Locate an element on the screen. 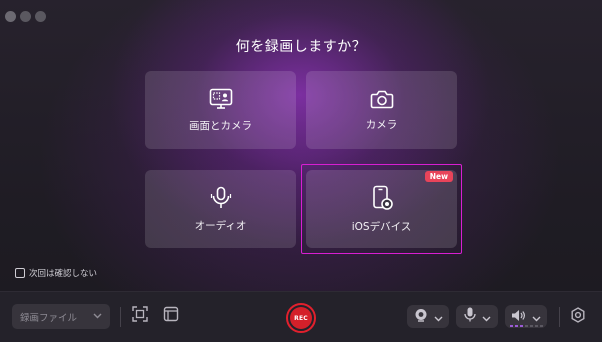  screen-and-camera-label: 画面とカメラ is located at coordinates (220, 125).